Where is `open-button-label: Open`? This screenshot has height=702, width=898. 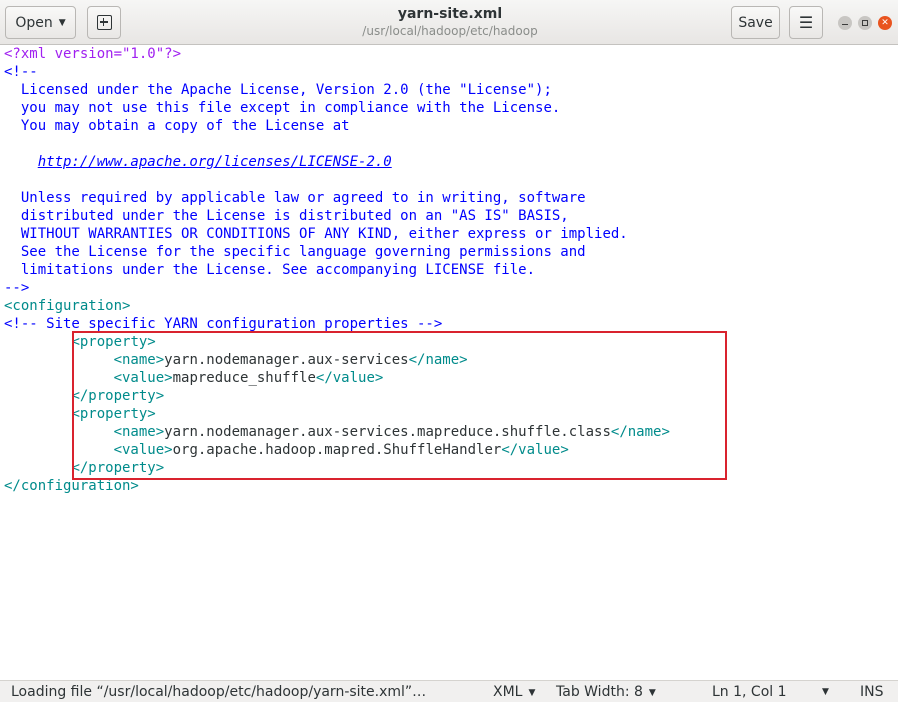
open-button-label: Open is located at coordinates (34, 22).